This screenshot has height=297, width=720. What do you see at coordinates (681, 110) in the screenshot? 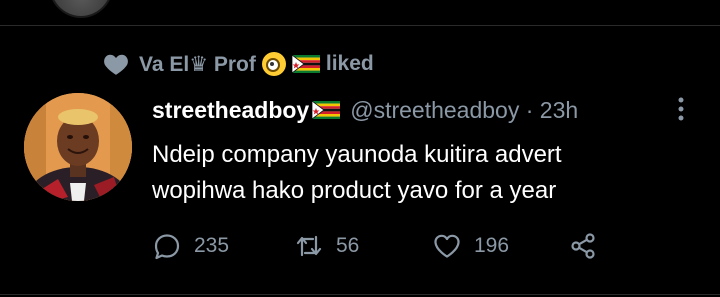
I see `more-vertical-icon` at bounding box center [681, 110].